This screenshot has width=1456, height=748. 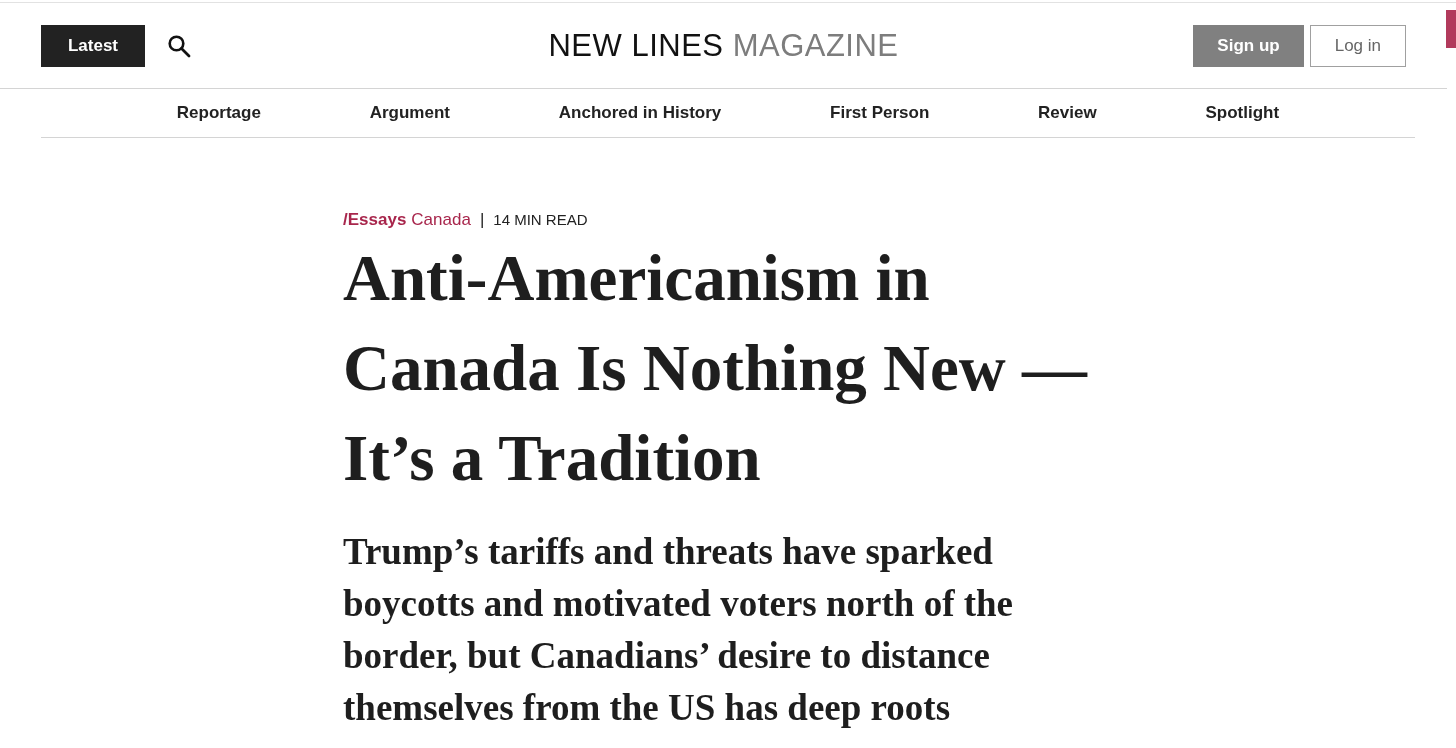 What do you see at coordinates (640, 113) in the screenshot?
I see `nav-link: Anchored in History` at bounding box center [640, 113].